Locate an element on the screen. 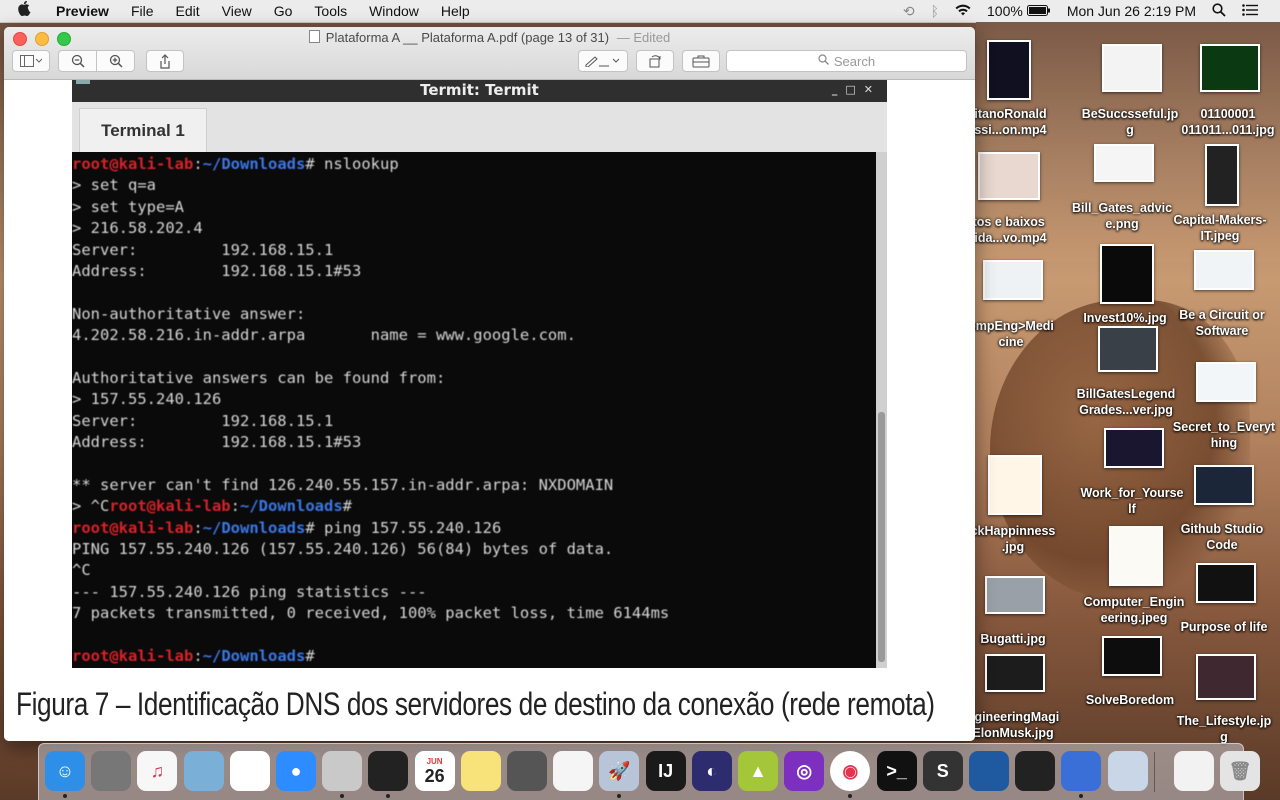  battery-icon is located at coordinates (1038, 11).